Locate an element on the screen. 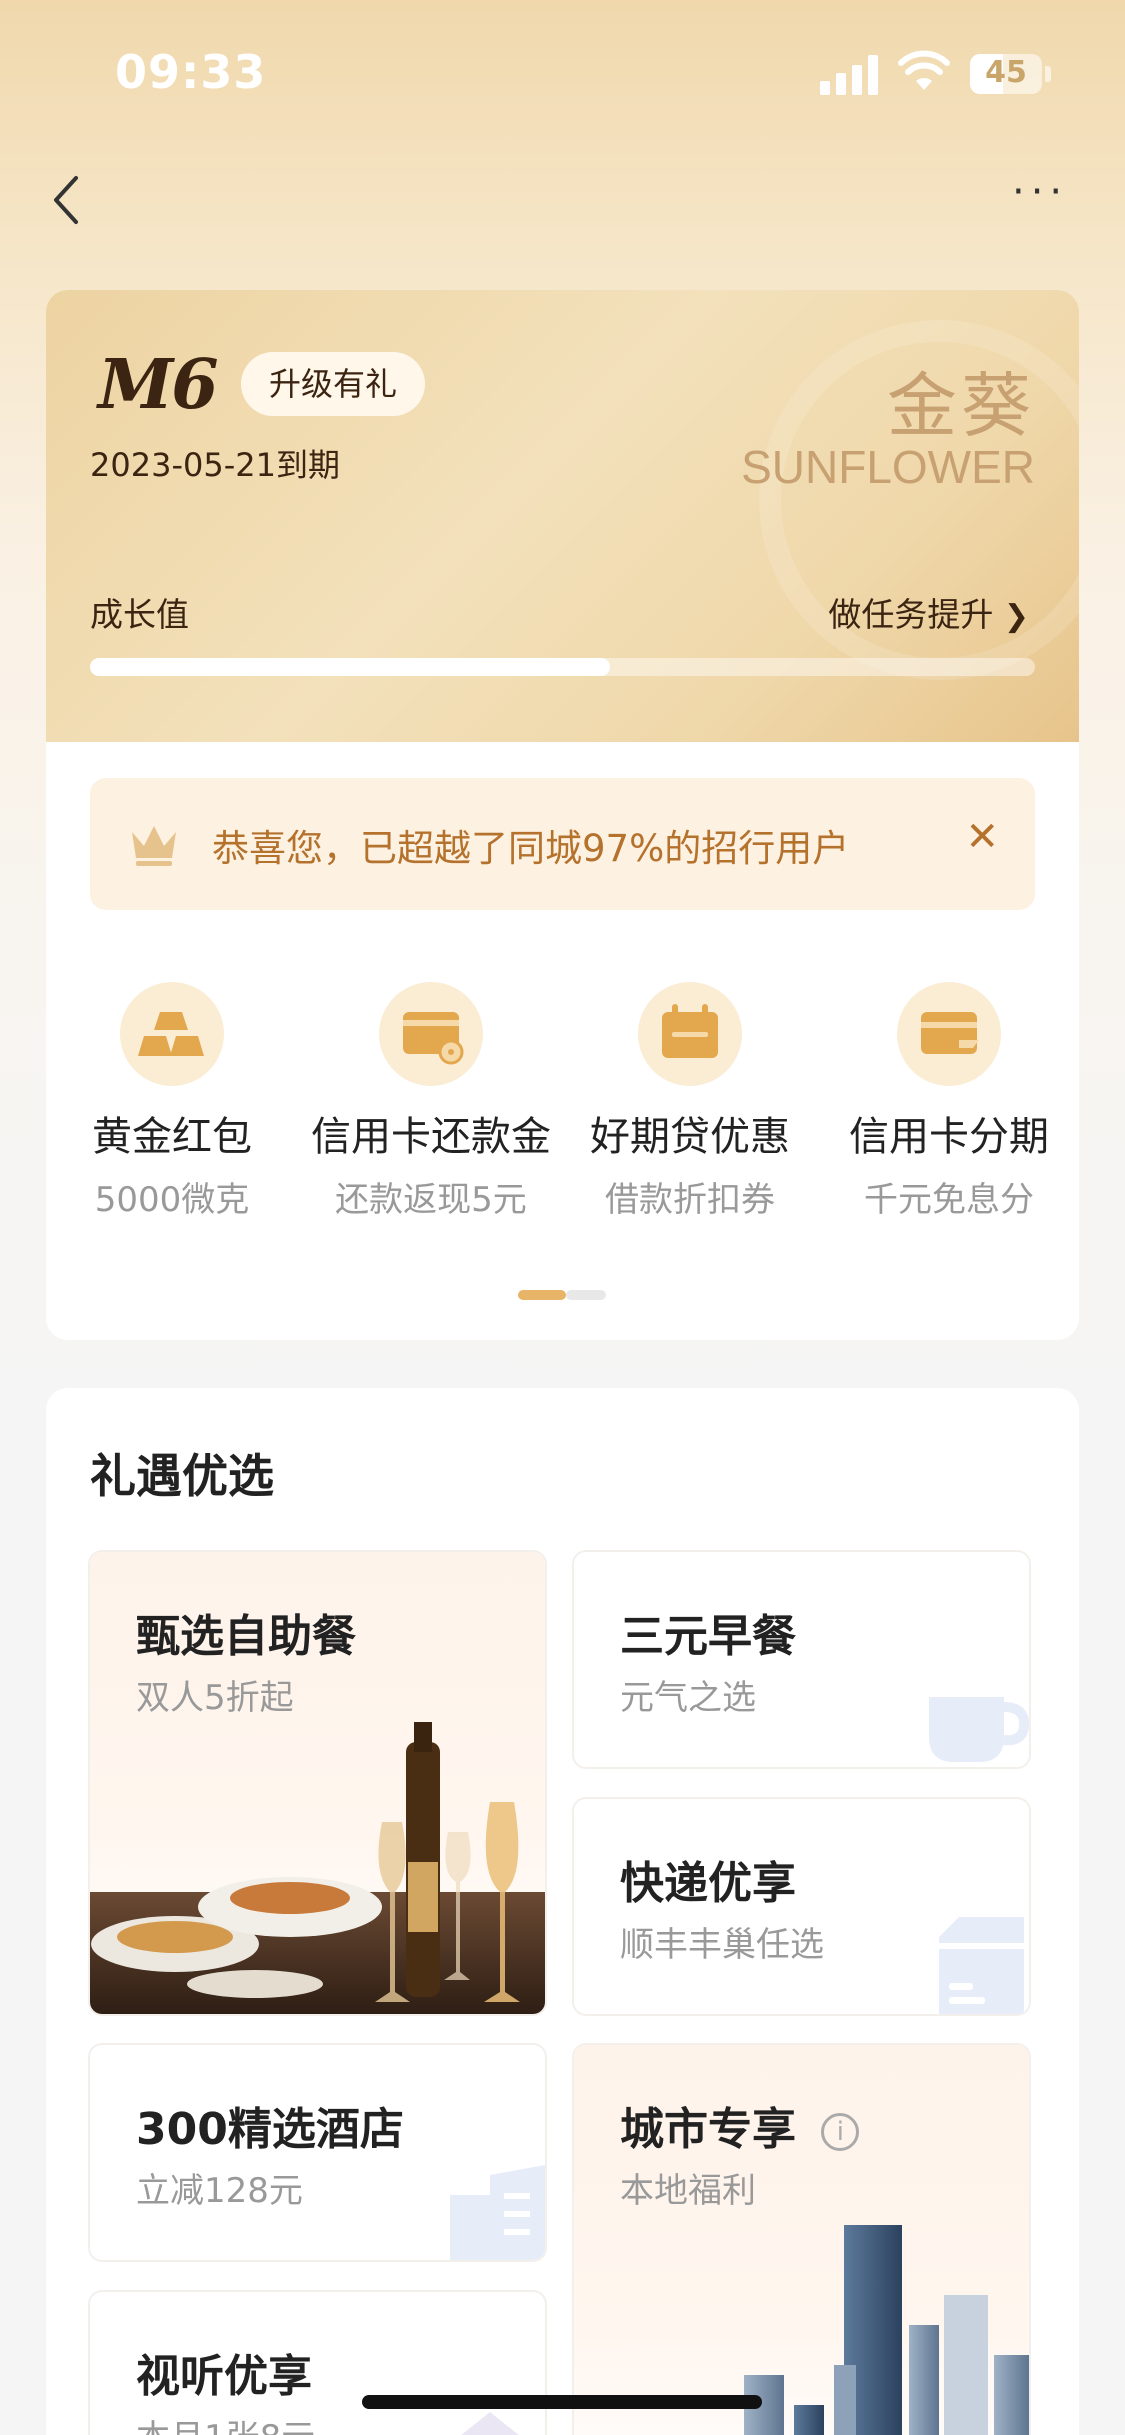 The height and width of the screenshot is (2435, 1125). buffet-dinner-image is located at coordinates (317, 1868).